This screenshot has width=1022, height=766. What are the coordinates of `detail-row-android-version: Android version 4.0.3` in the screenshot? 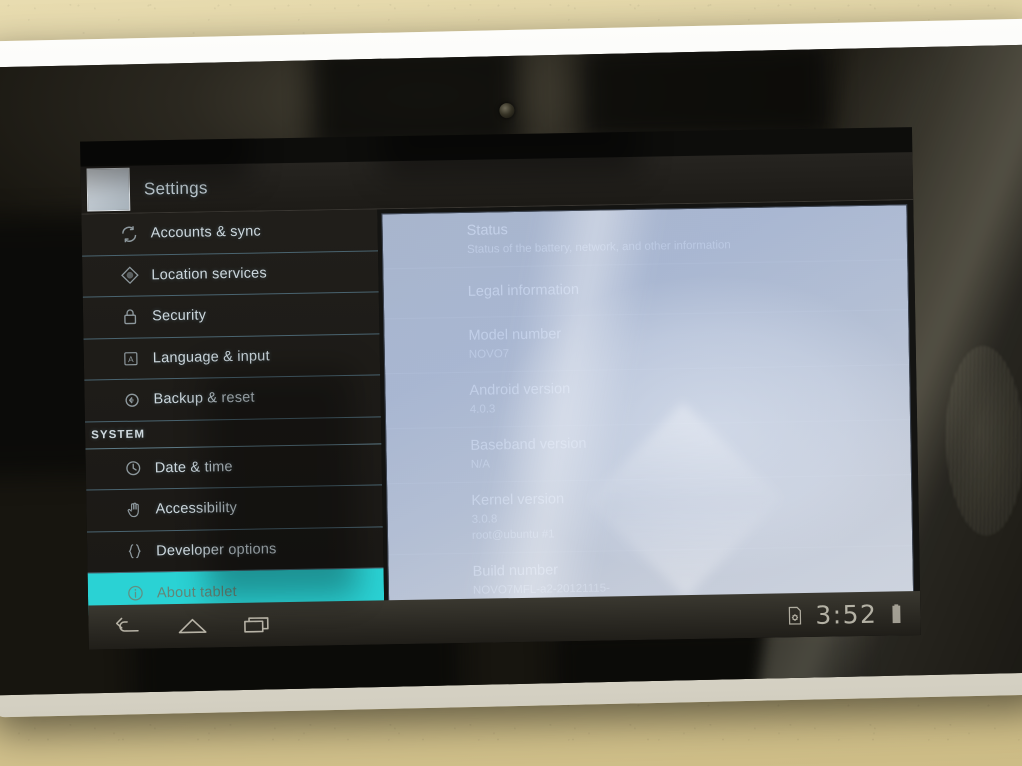 It's located at (648, 397).